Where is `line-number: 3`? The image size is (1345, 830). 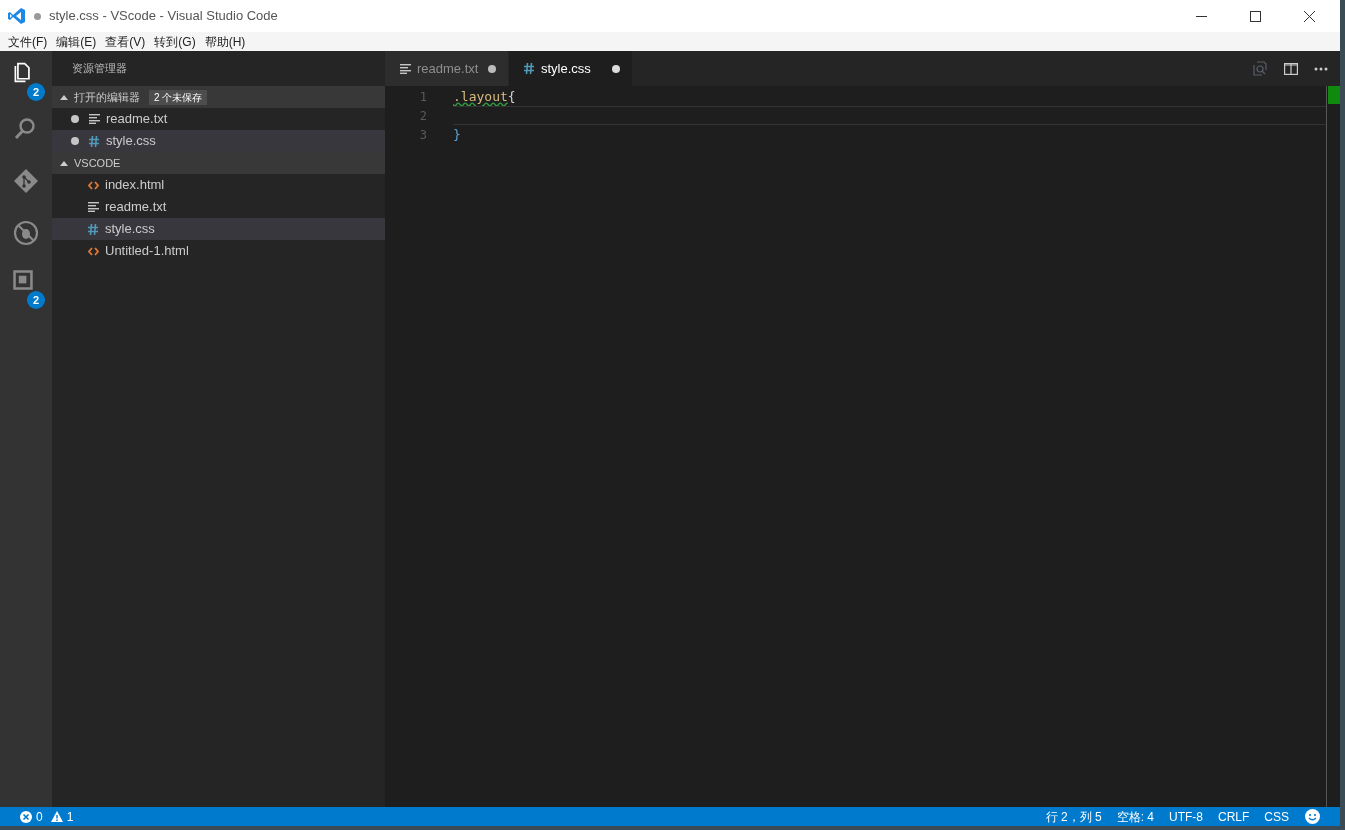
line-number: 3 is located at coordinates (422, 135).